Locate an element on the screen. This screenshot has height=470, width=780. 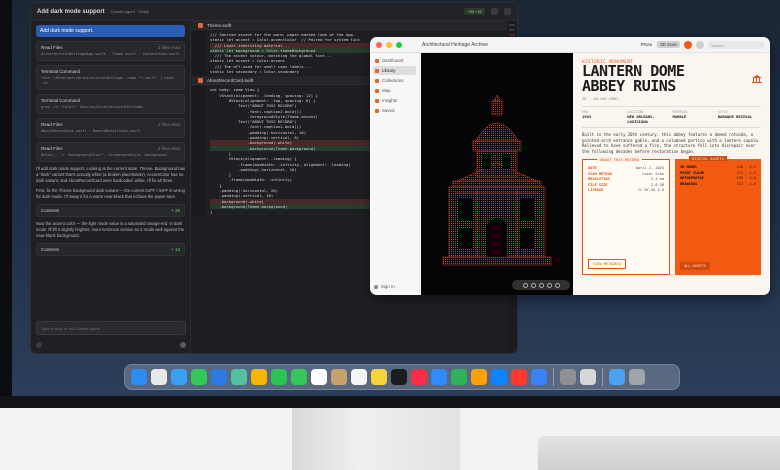
dock-app-store-icon is located at coordinates (499, 377).